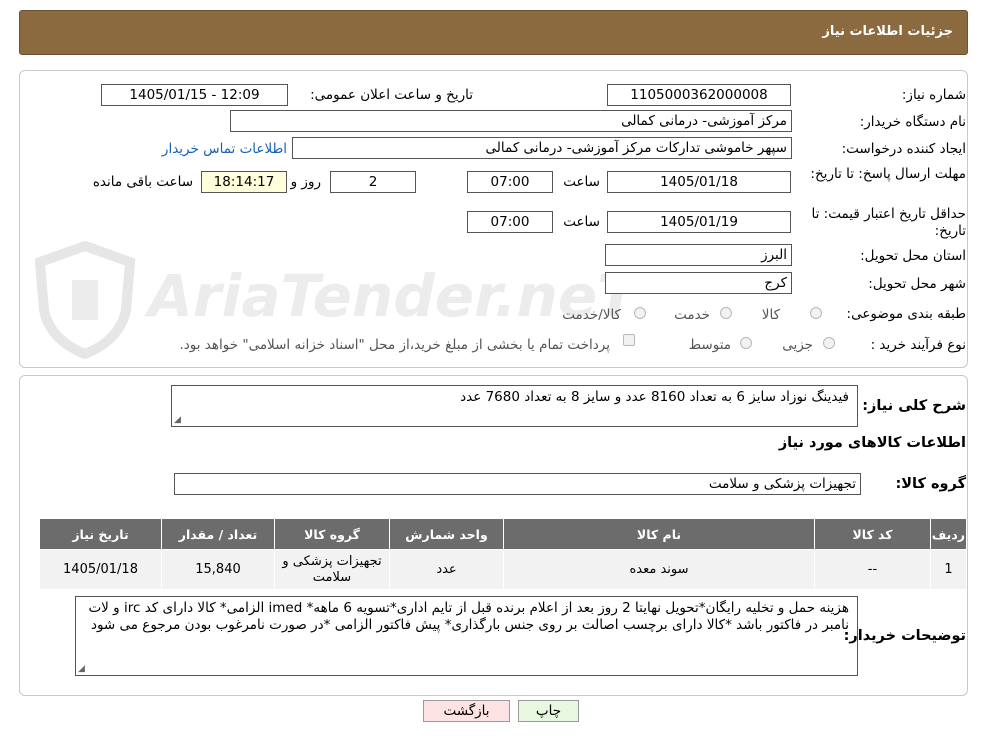  Describe the element at coordinates (305, 182) in the screenshot. I see `days-label: روز و` at that location.